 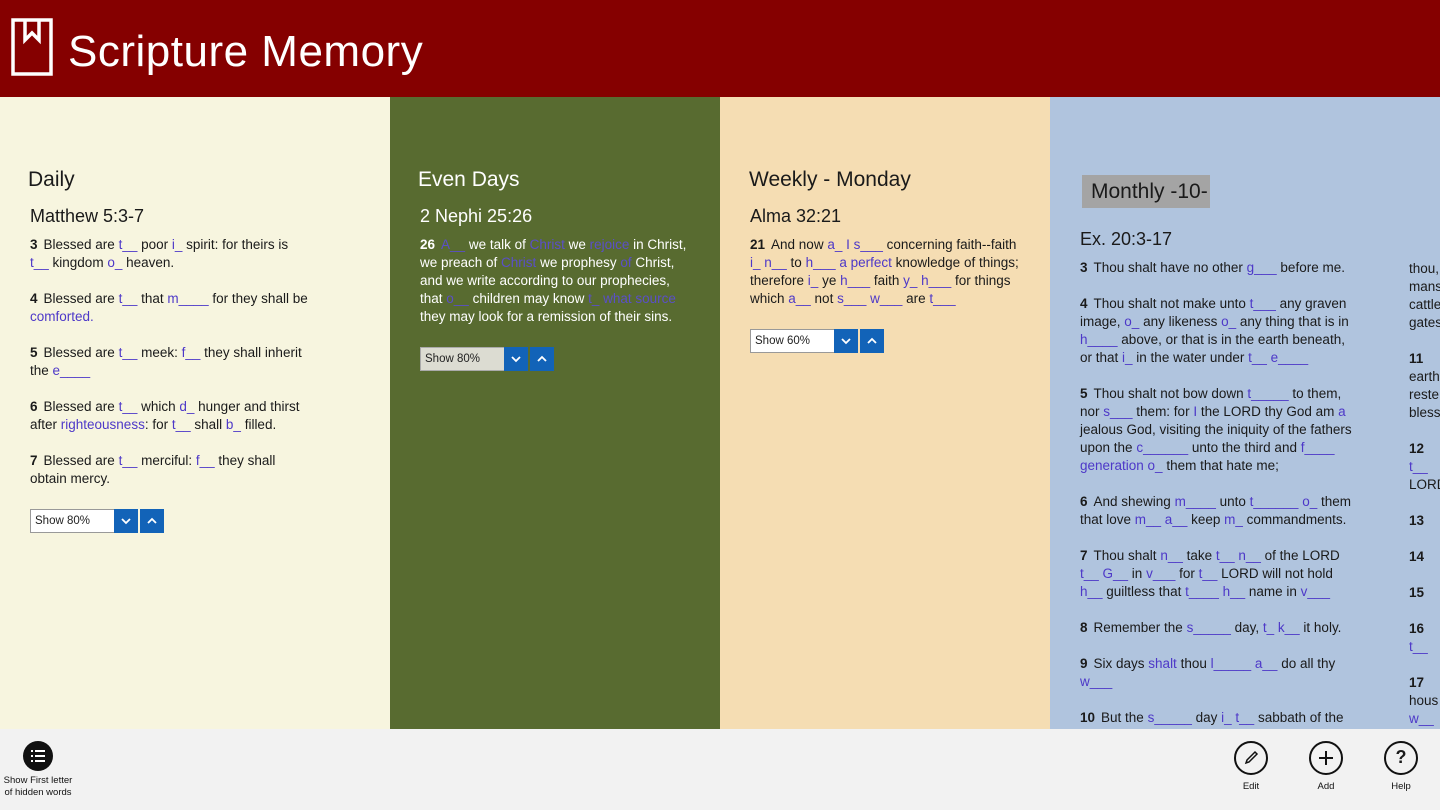 What do you see at coordinates (72, 370) in the screenshot?
I see `hidden-word: e____` at bounding box center [72, 370].